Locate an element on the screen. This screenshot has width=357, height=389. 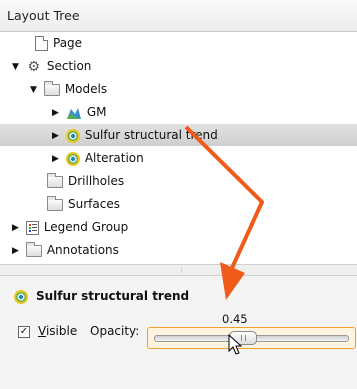
annotation-arrow is located at coordinates (224, 212).